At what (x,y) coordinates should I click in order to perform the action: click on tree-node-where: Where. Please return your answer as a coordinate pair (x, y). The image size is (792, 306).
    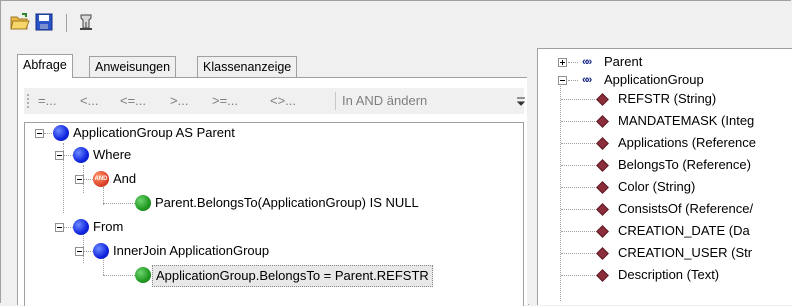
    Looking at the image, I should click on (225, 155).